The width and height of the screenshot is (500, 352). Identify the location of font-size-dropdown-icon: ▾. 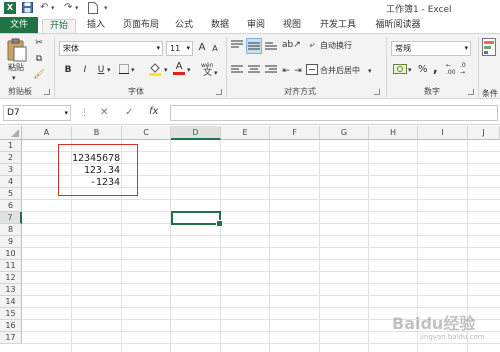
(188, 48).